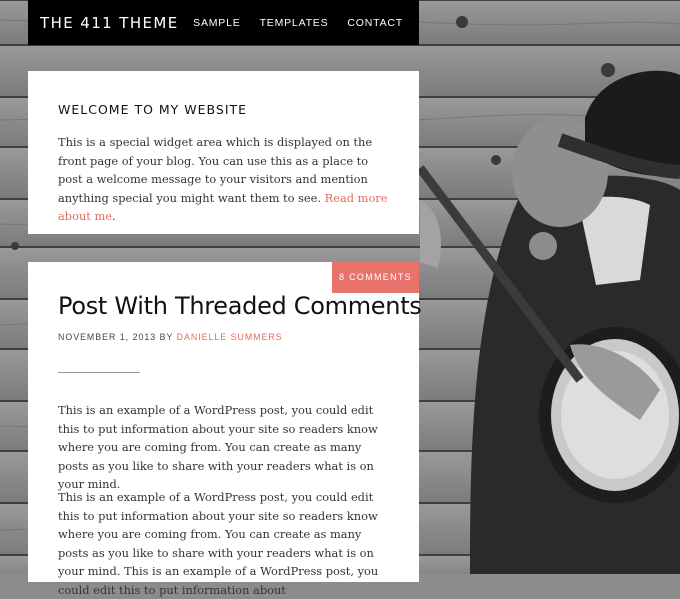 The width and height of the screenshot is (680, 599). I want to click on post-date: NOVEMBER 1, 2013 BY, so click(116, 337).